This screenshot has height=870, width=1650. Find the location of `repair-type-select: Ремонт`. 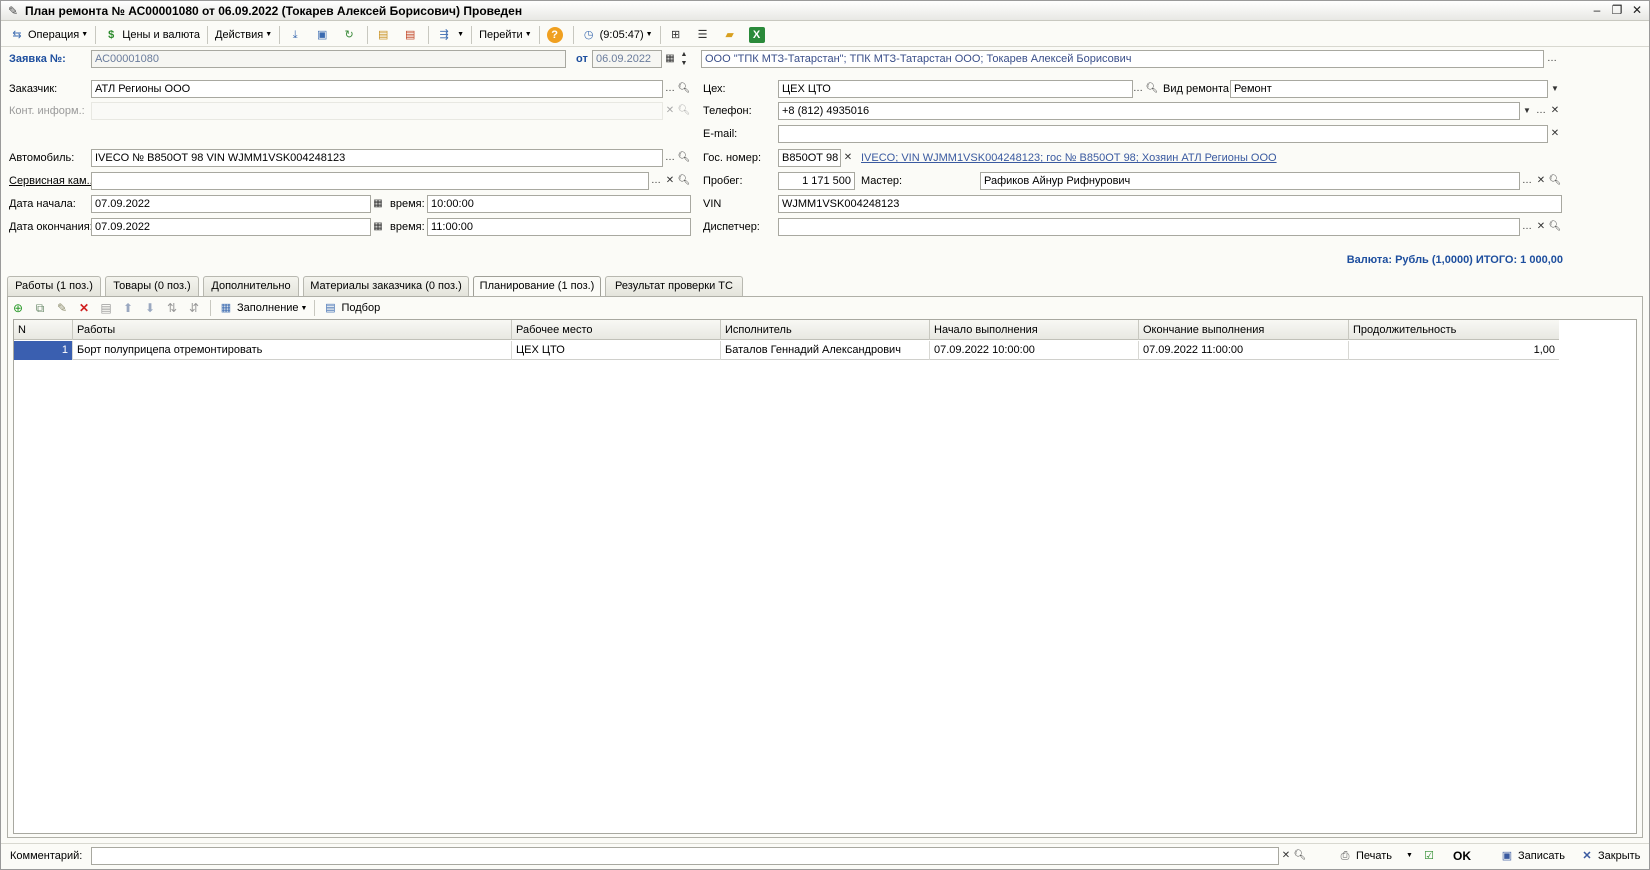

repair-type-select: Ремонт is located at coordinates (1389, 89).